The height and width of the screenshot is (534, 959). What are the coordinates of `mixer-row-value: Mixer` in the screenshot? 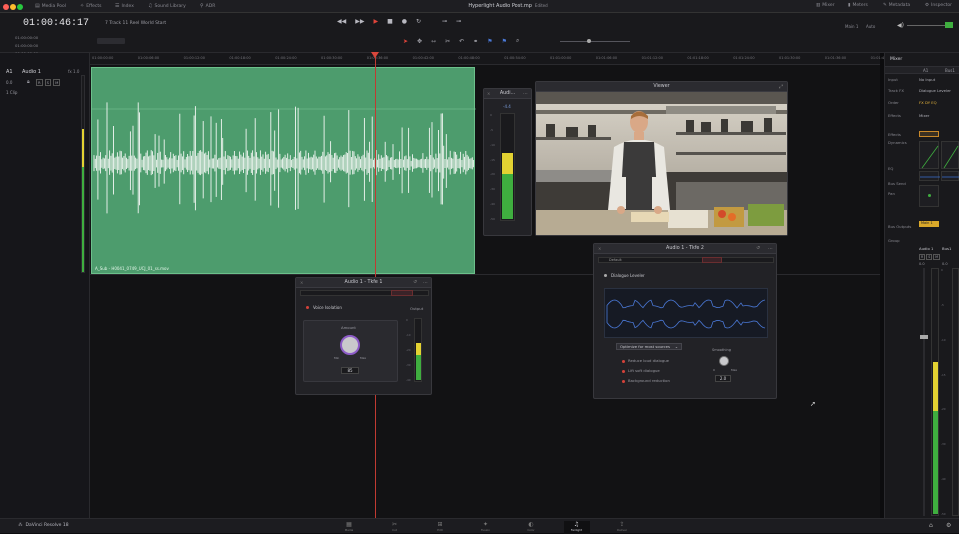 It's located at (924, 115).